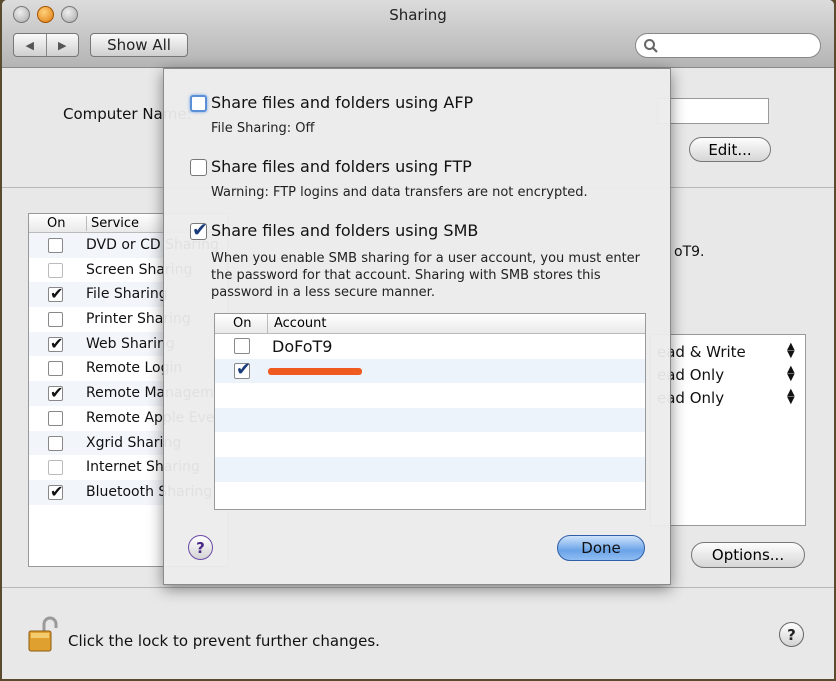 The width and height of the screenshot is (836, 681). What do you see at coordinates (418, 34) in the screenshot?
I see `title-bar: Sharing ◀ ▶ Show All` at bounding box center [418, 34].